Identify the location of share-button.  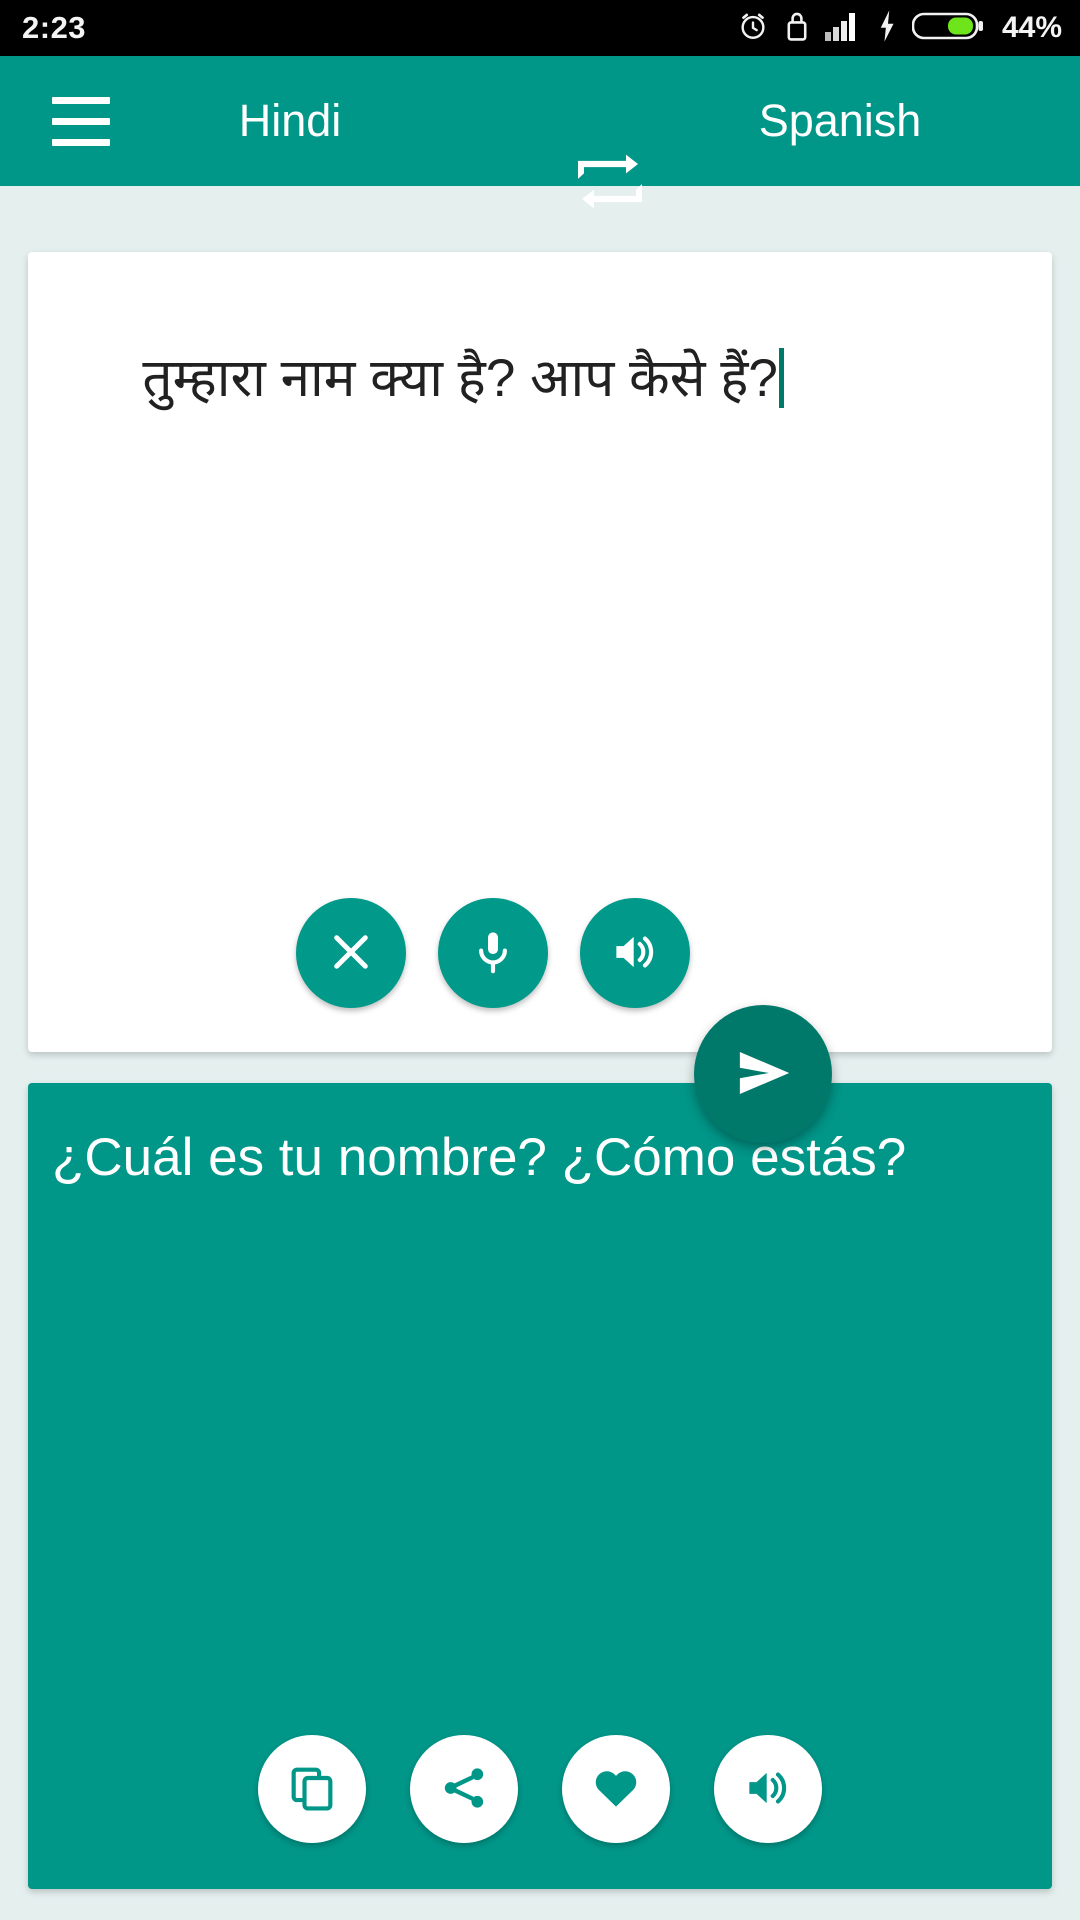
(464, 1789).